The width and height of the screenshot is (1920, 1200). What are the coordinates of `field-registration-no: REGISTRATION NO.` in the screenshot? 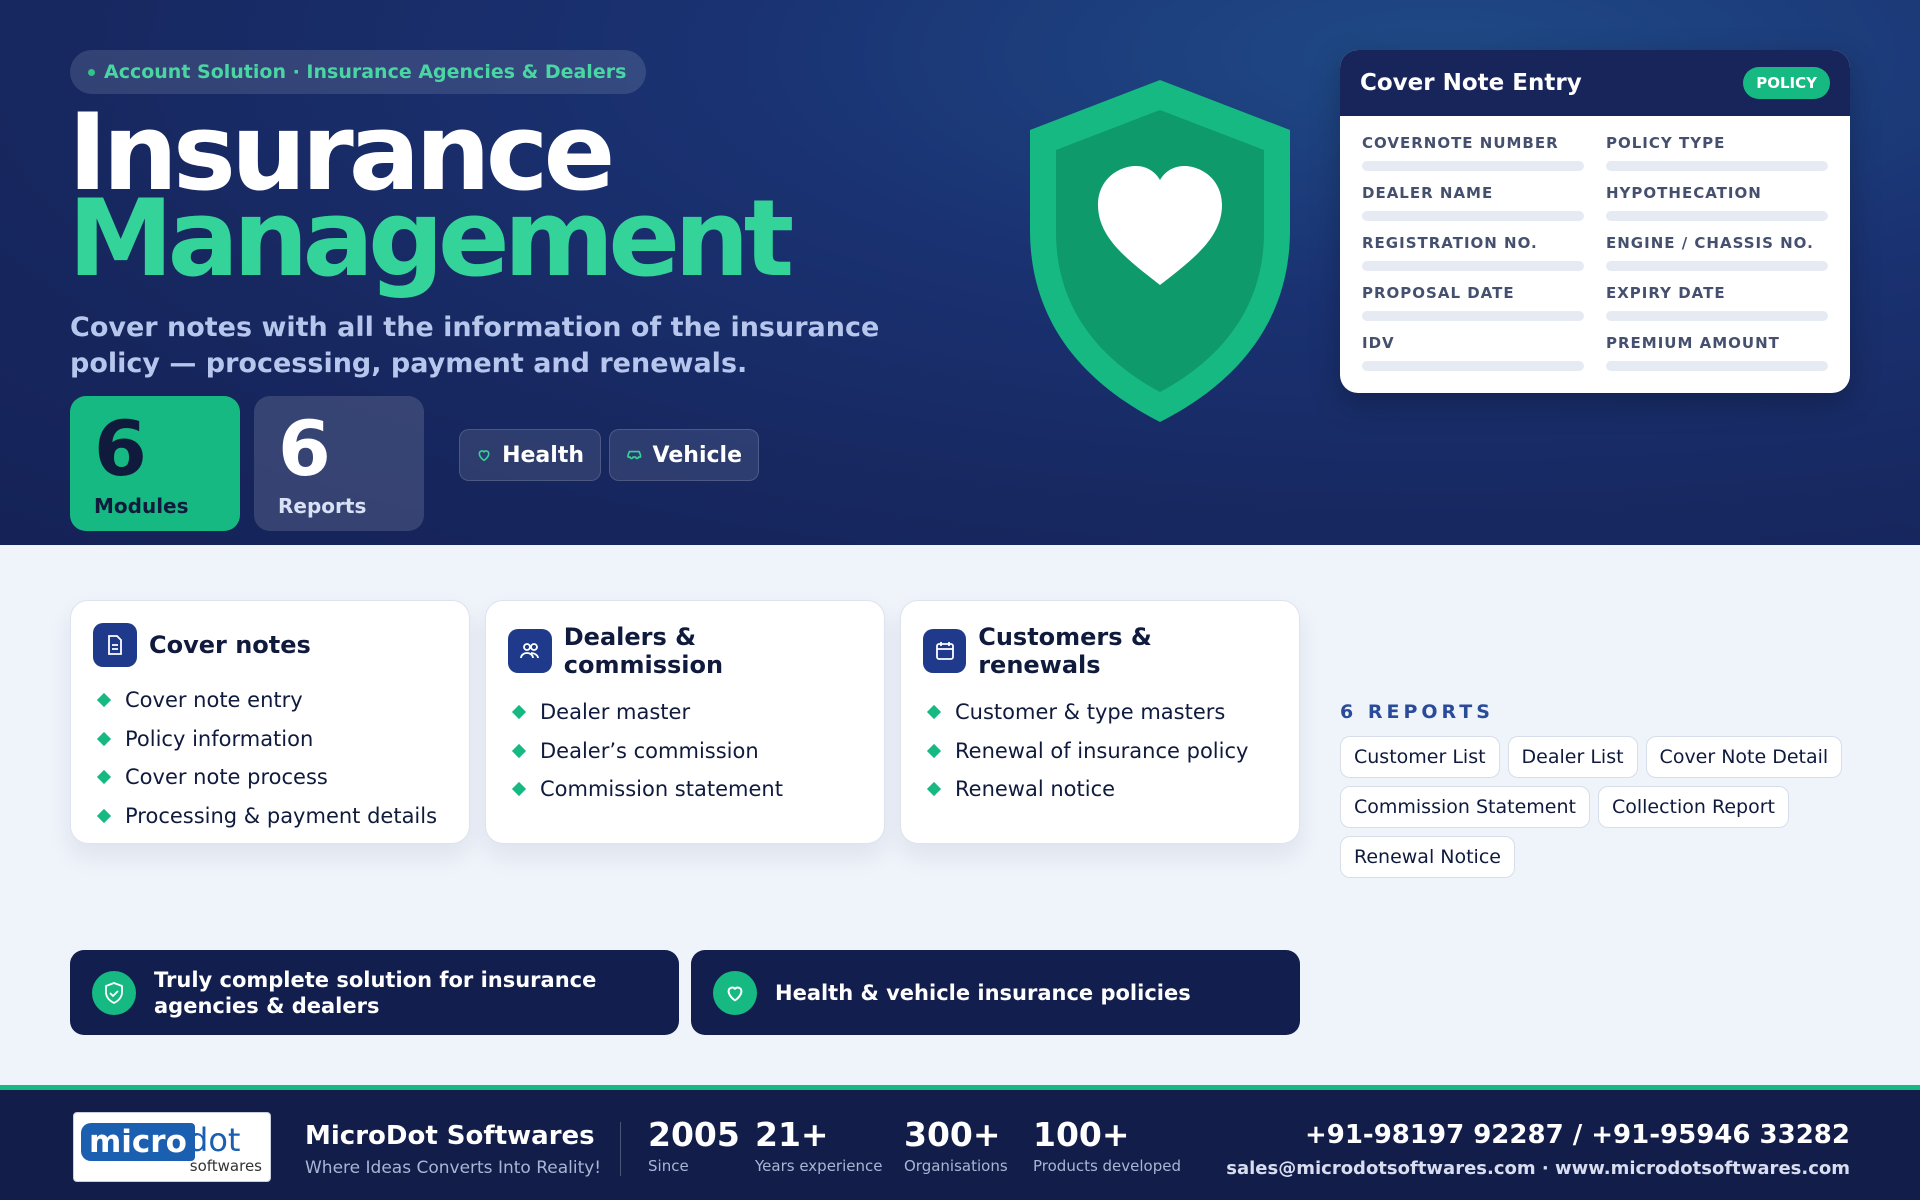 It's located at (1473, 259).